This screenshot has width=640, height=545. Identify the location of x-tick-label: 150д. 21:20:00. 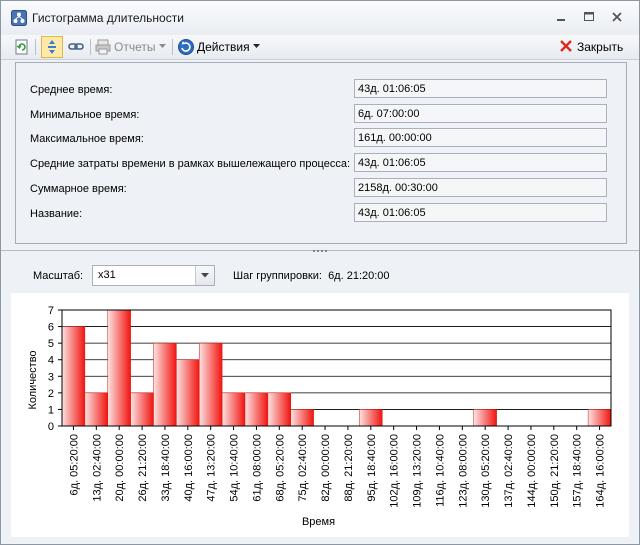
(555, 471).